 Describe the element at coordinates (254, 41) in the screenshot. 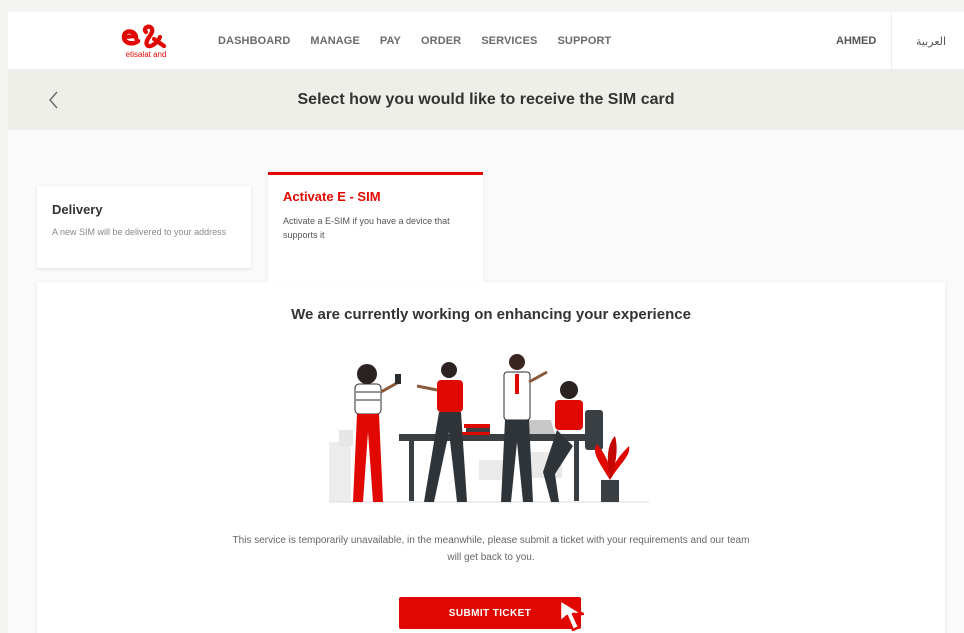

I see `nav-dashboard: DASHBOARD` at that location.